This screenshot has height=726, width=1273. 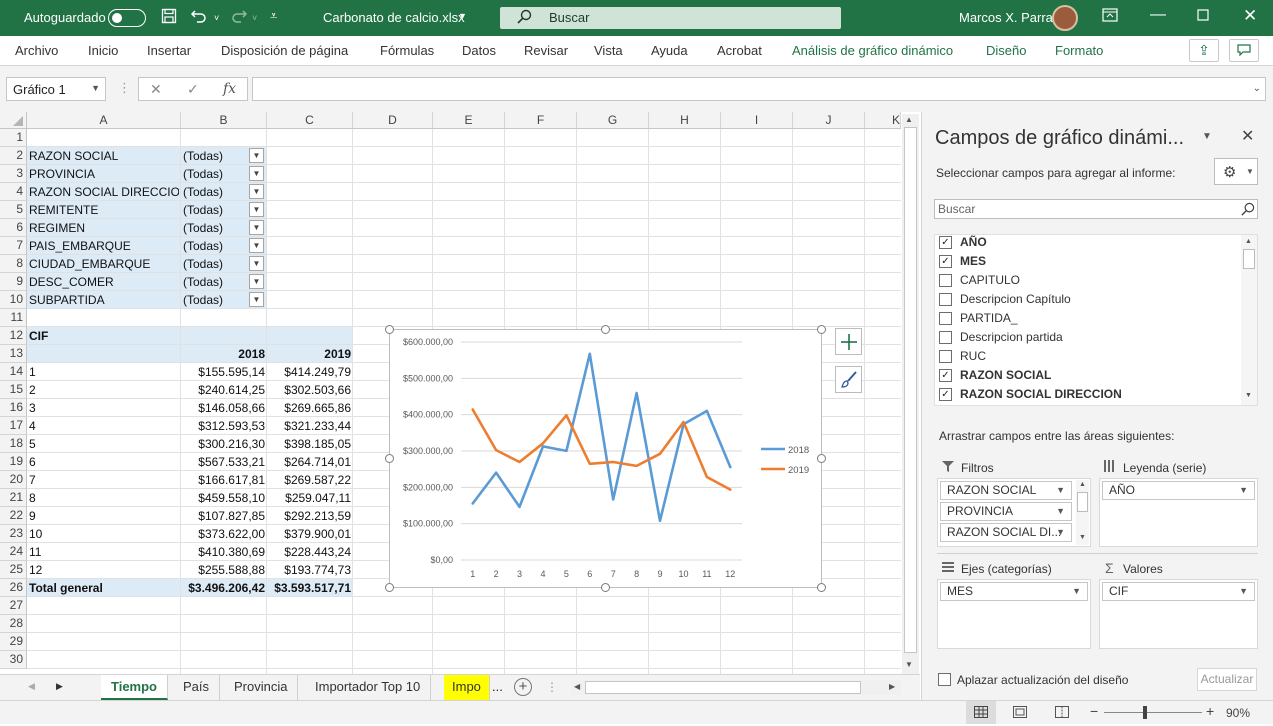 What do you see at coordinates (13, 426) in the screenshot?
I see `row-header: 17` at bounding box center [13, 426].